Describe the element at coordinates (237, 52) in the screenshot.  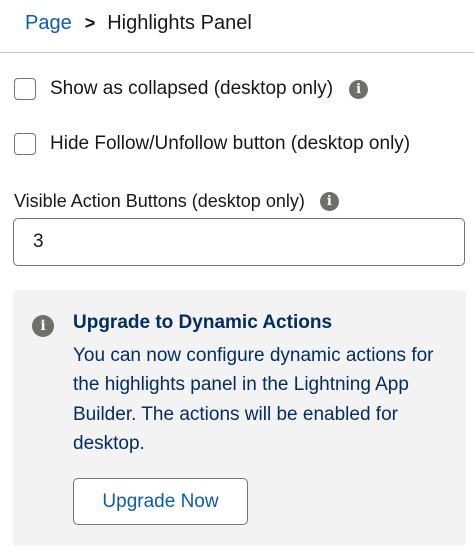
I see `header-divider` at that location.